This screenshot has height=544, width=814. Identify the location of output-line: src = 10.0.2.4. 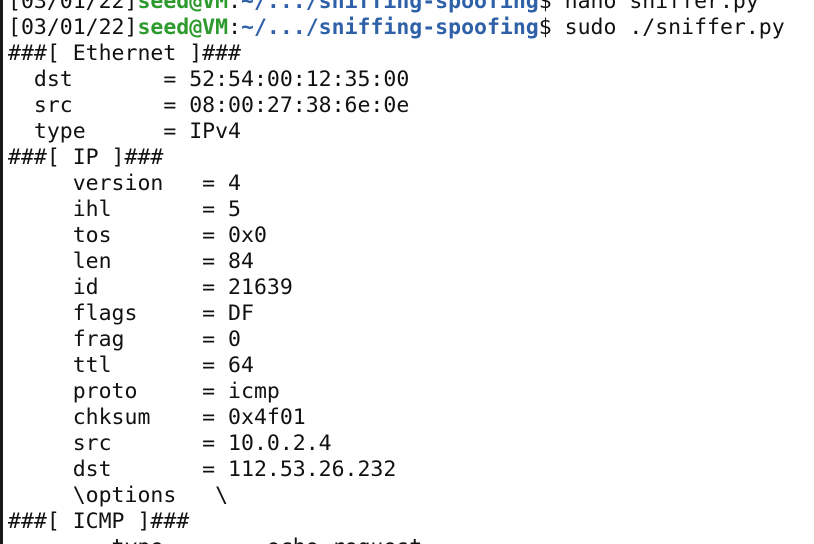
(170, 443).